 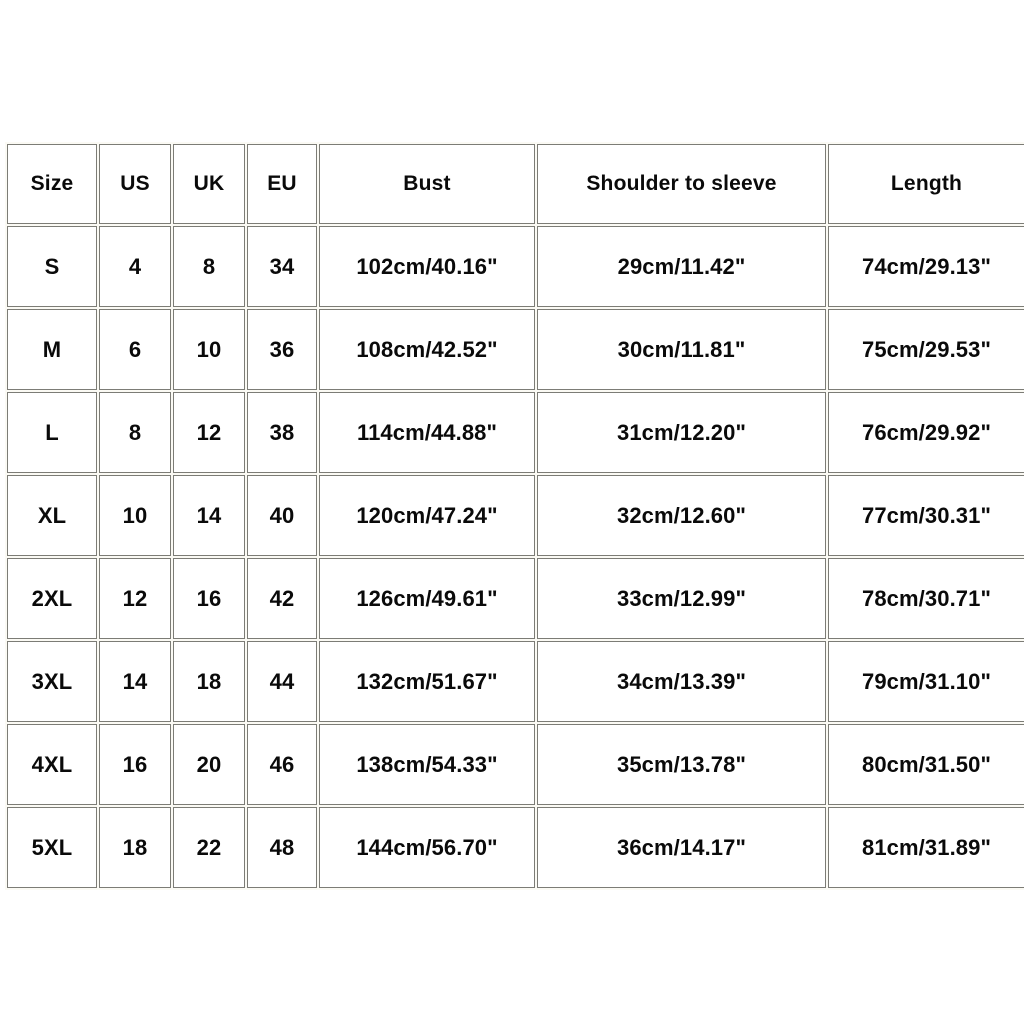 What do you see at coordinates (135, 764) in the screenshot?
I see `cell-us: 16` at bounding box center [135, 764].